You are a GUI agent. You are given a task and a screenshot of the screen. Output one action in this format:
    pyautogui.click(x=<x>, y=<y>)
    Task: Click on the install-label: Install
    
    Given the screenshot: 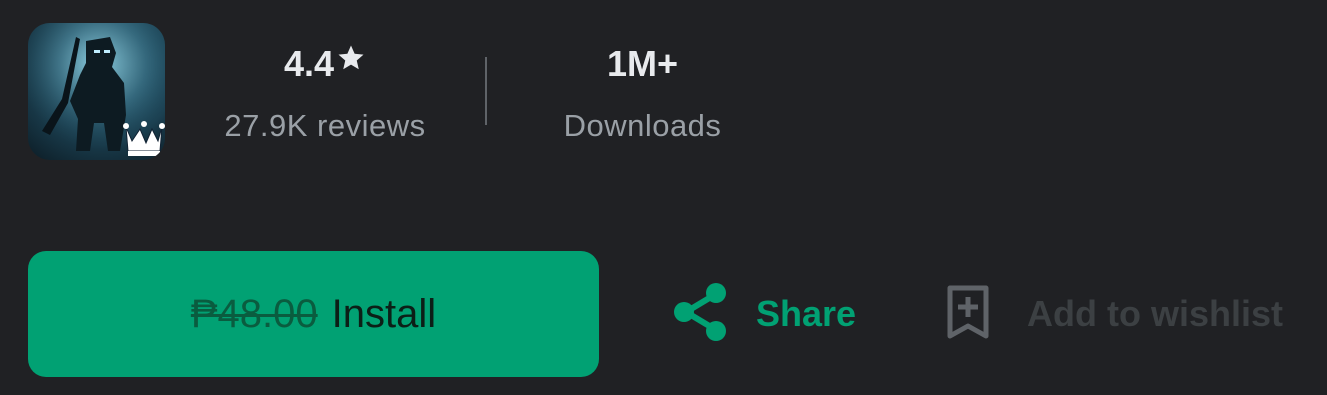 What is the action you would take?
    pyautogui.click(x=384, y=313)
    